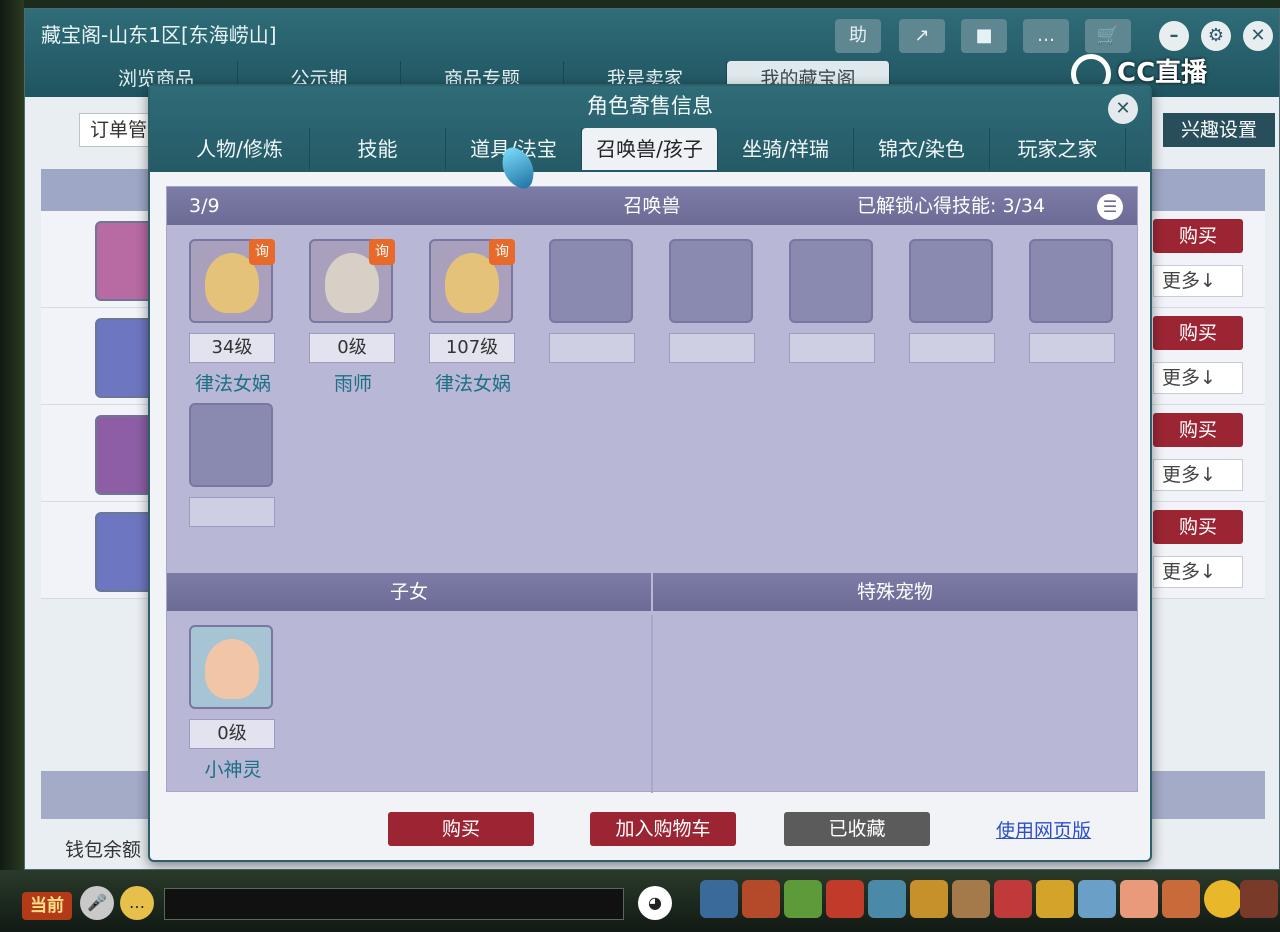 This screenshot has width=1280, height=932. I want to click on sword-icon, so click(719, 899).